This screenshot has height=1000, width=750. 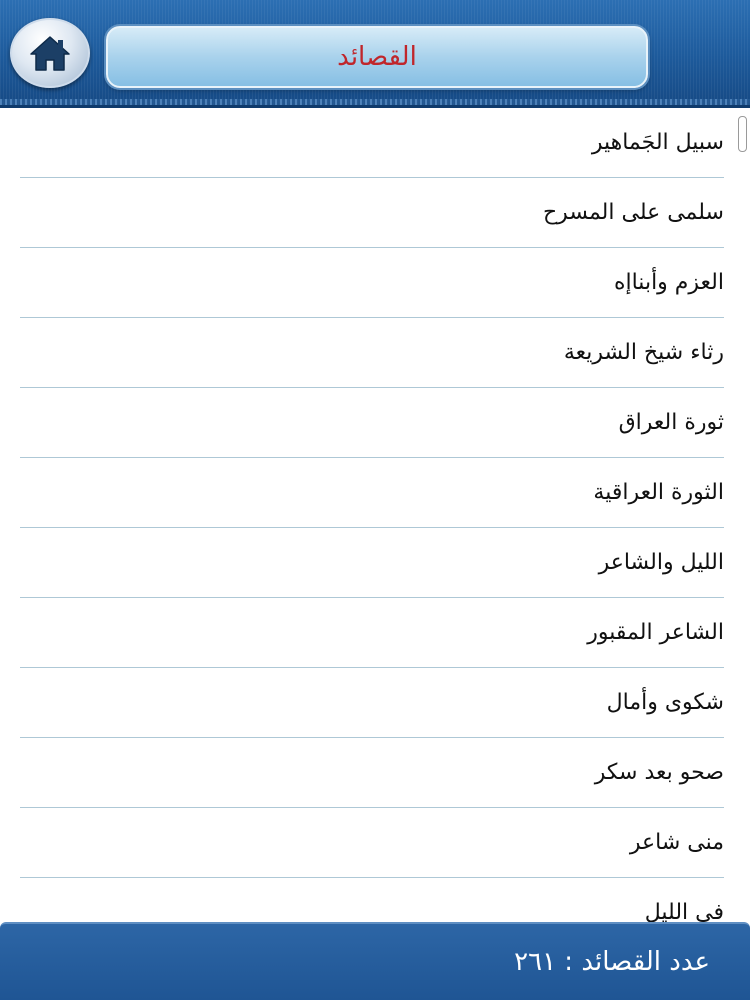 I want to click on list-item: الثورة العراقية, so click(x=372, y=493).